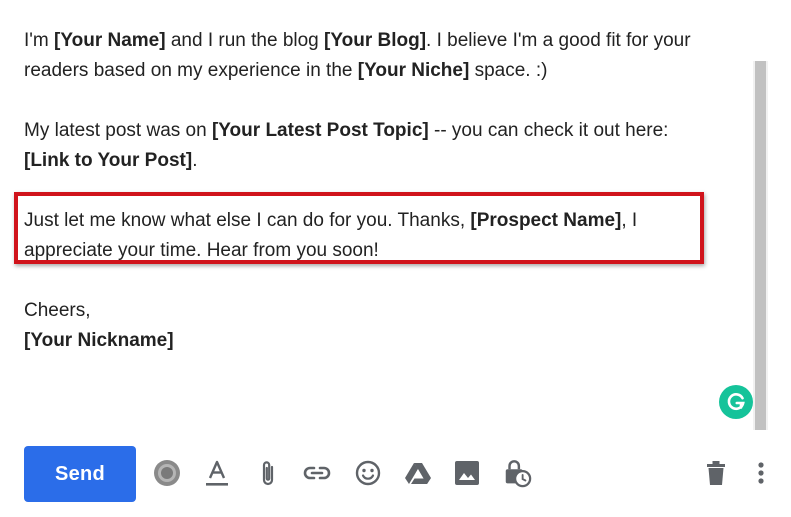 This screenshot has width=791, height=517. Describe the element at coordinates (760, 245) in the screenshot. I see `scrollbar-thumb` at that location.